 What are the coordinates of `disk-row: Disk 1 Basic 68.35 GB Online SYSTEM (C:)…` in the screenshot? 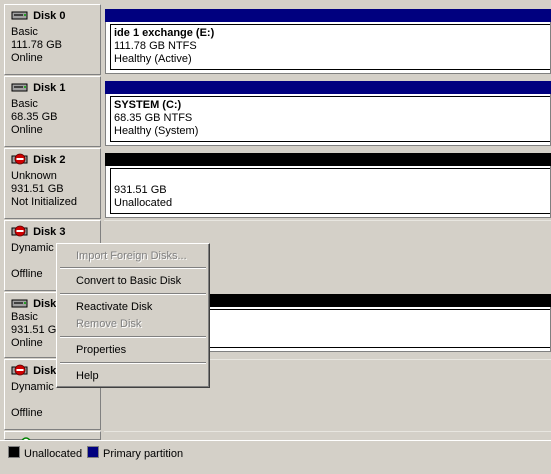 It's located at (277, 111).